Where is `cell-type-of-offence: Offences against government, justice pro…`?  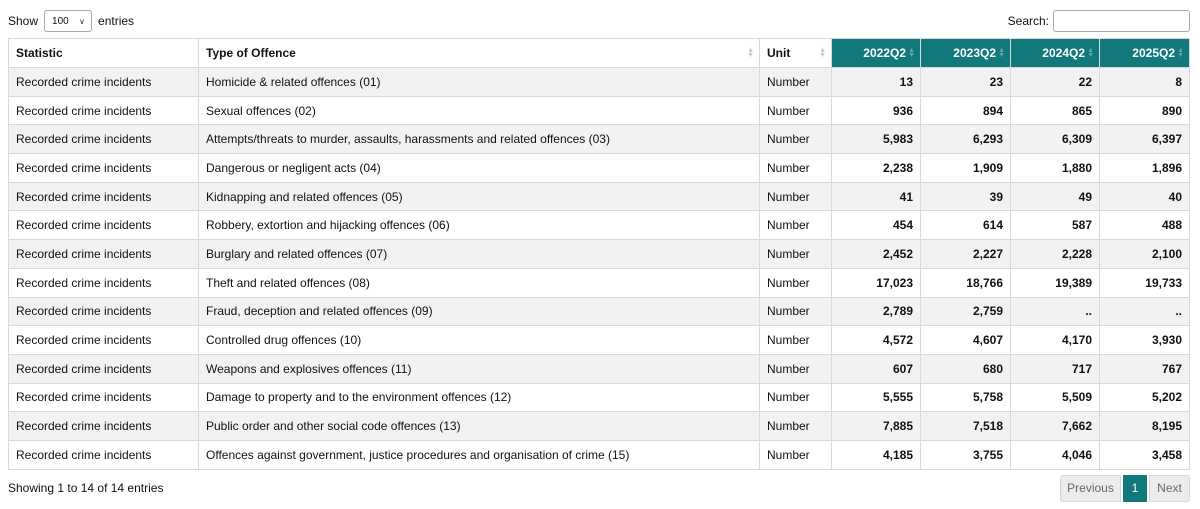 cell-type-of-offence: Offences against government, justice pro… is located at coordinates (479, 454).